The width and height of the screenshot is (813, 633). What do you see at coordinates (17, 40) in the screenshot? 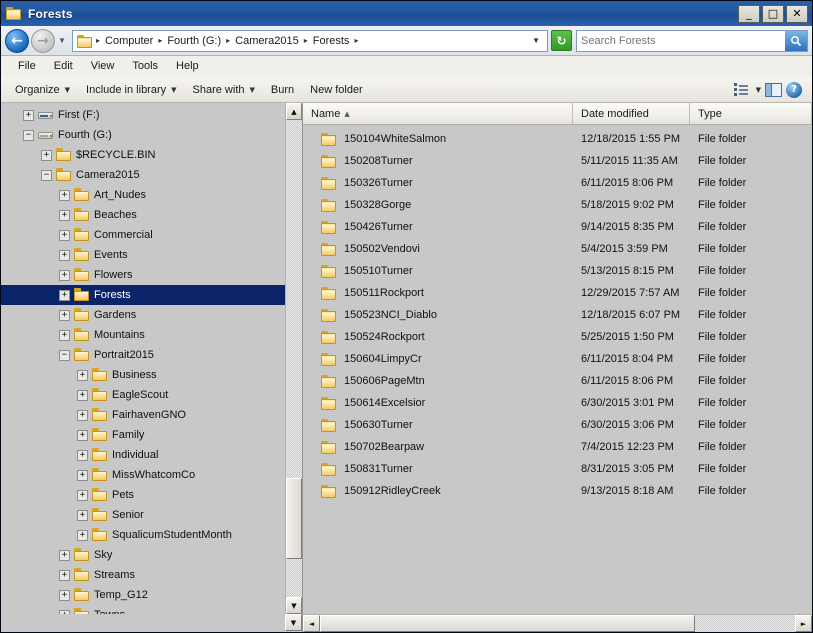
I see `back-button: ←` at bounding box center [17, 40].